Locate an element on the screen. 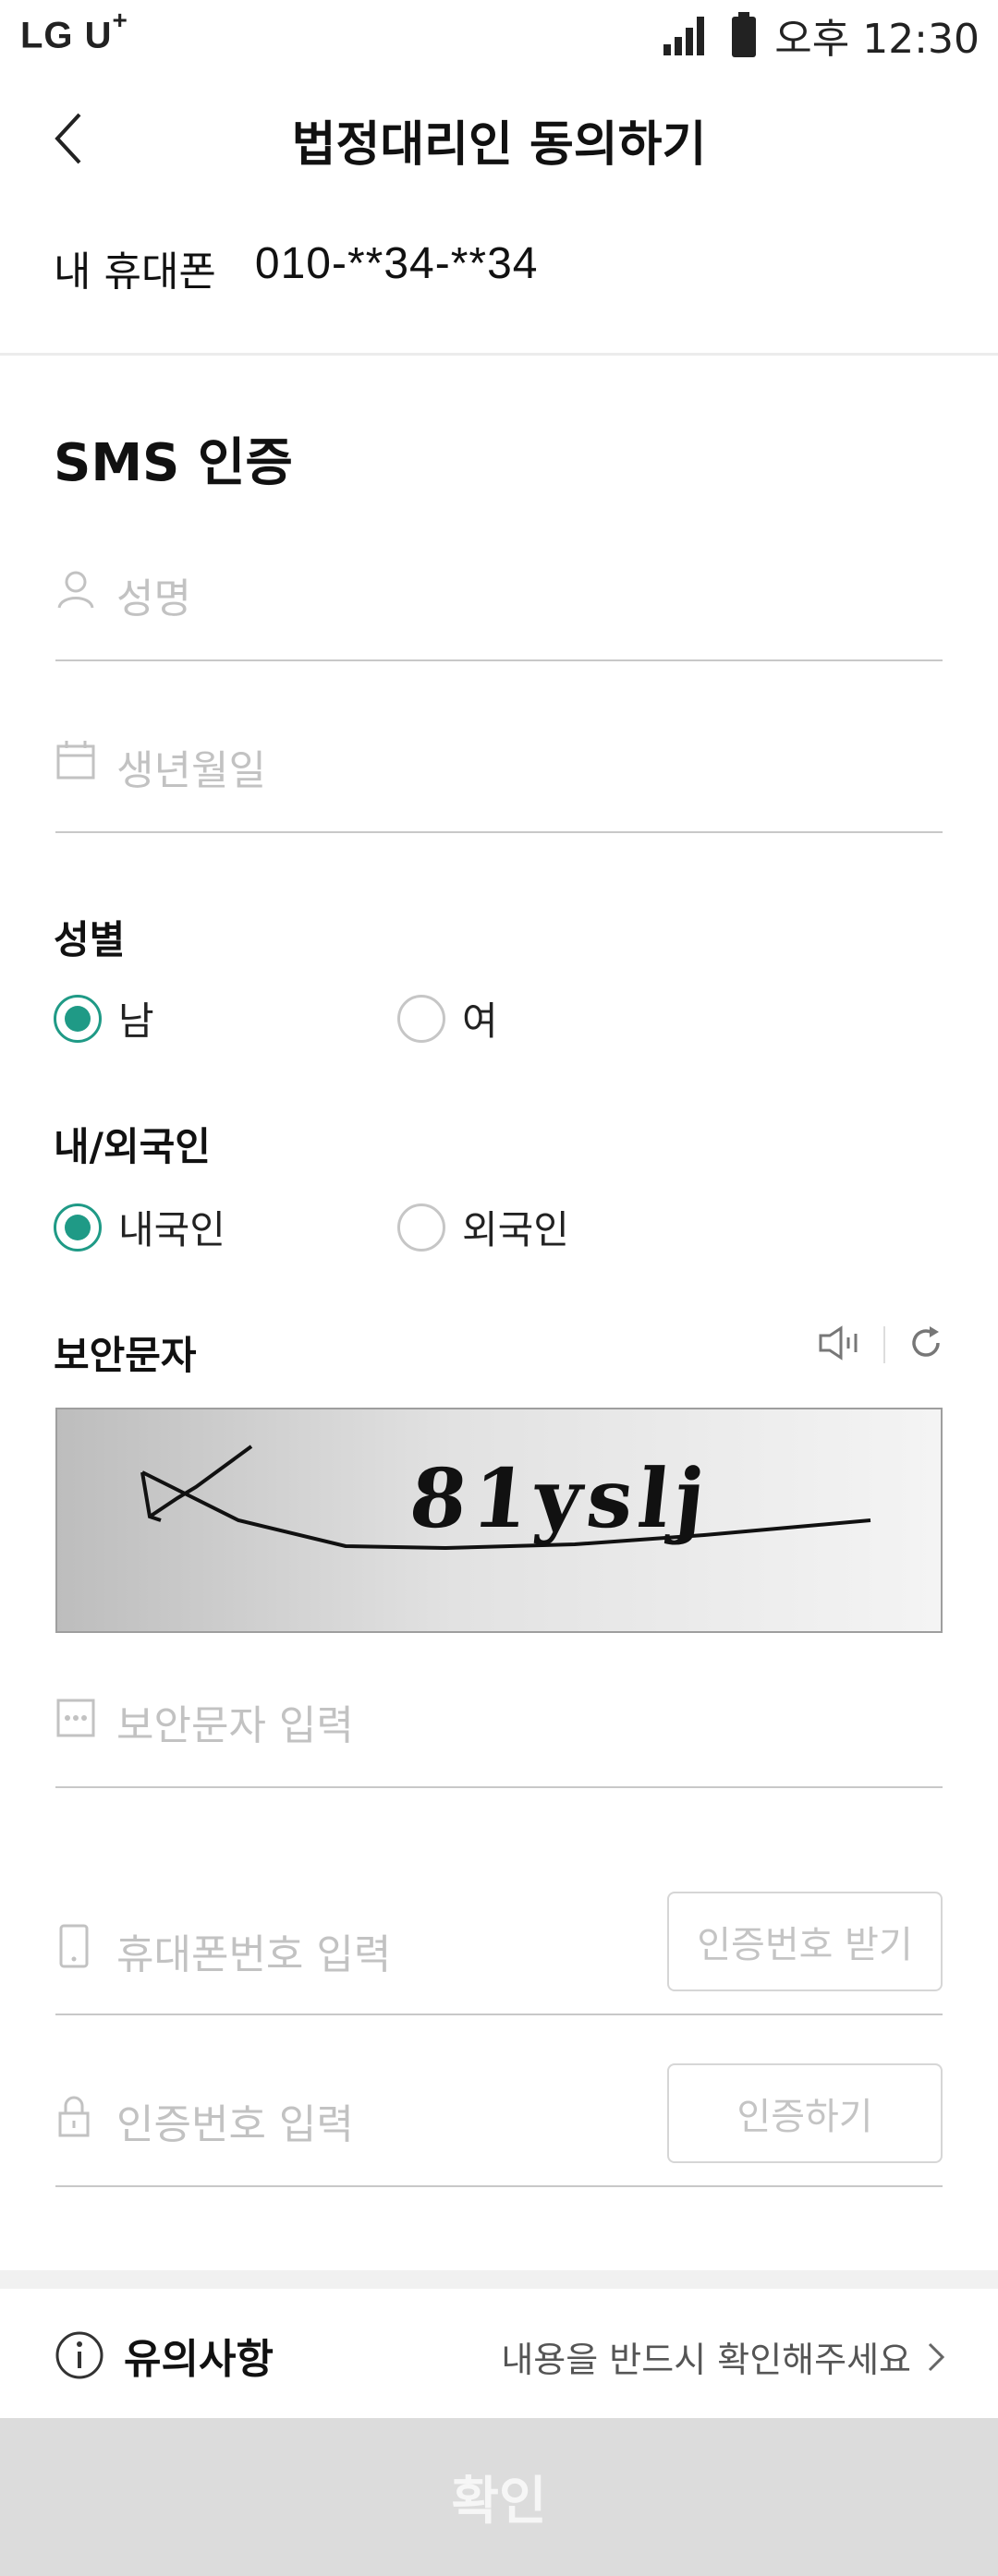  signal-icon is located at coordinates (684, 36).